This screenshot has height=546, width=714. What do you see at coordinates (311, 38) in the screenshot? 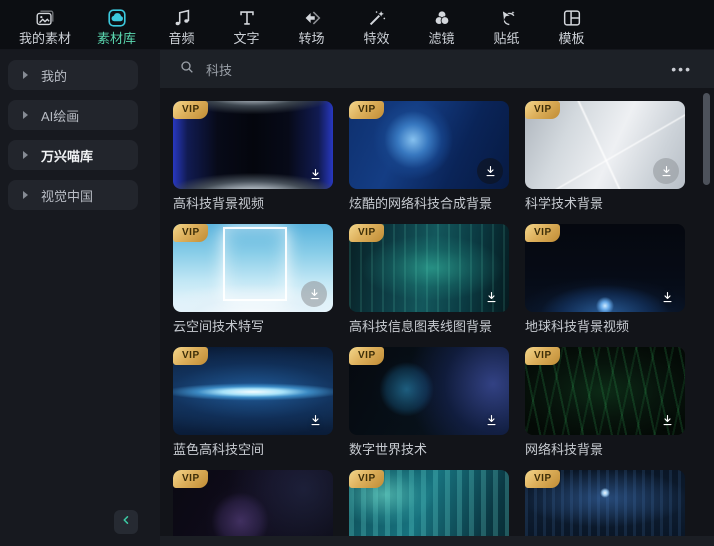
I see `toolbar-item-label: 转场` at bounding box center [311, 38].